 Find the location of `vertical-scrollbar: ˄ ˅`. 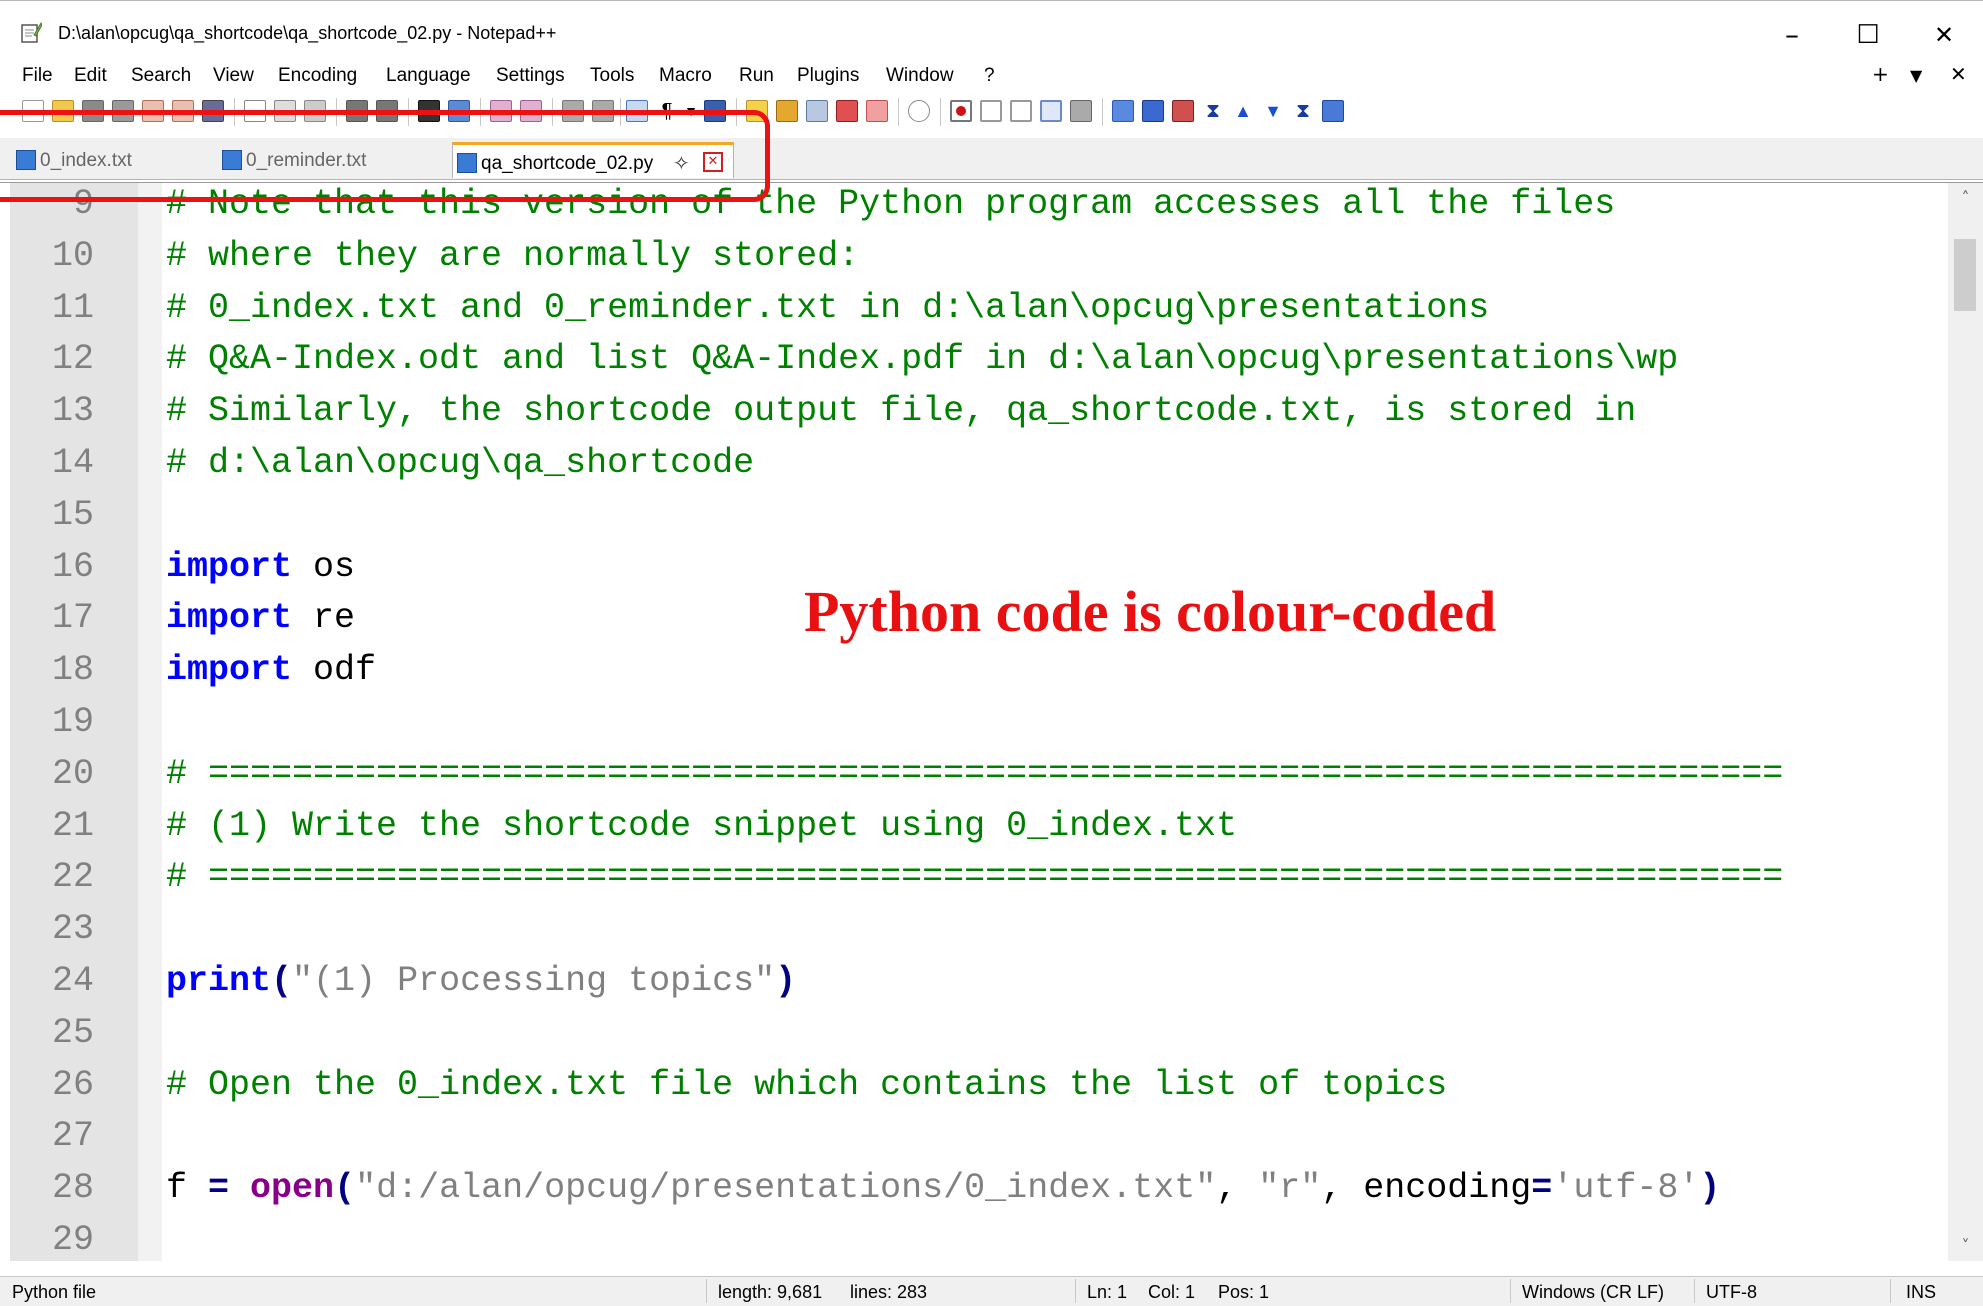

vertical-scrollbar: ˄ ˅ is located at coordinates (1965, 722).